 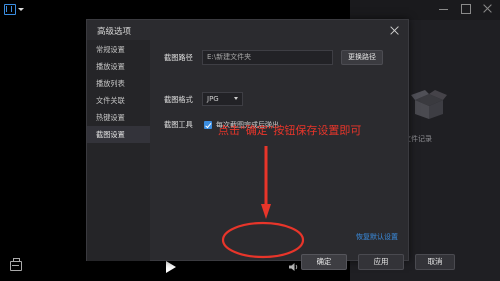 What do you see at coordinates (171, 267) in the screenshot?
I see `play-icon` at bounding box center [171, 267].